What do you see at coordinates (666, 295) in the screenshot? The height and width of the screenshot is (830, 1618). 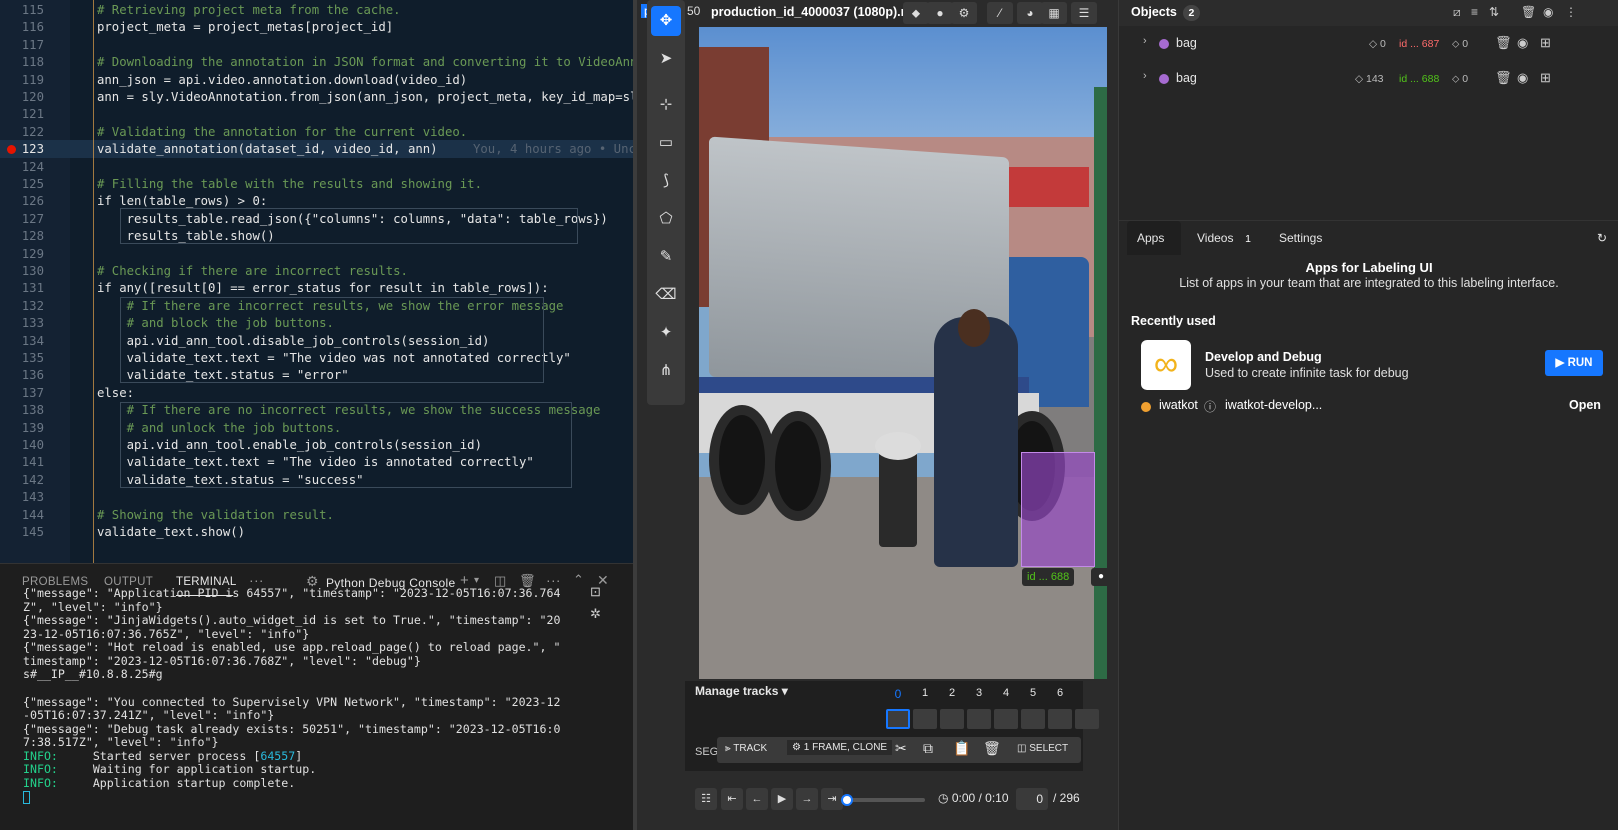 I see `eraser-tool-icon: ⌫` at bounding box center [666, 295].